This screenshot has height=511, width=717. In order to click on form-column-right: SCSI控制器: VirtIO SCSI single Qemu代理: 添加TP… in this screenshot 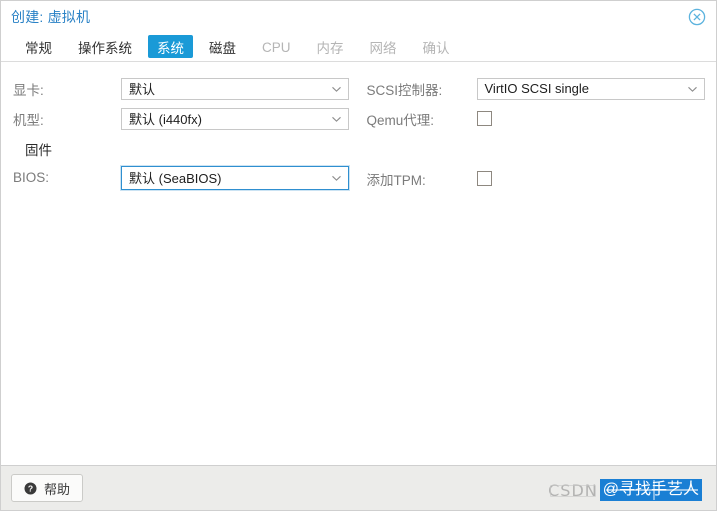, I will do `click(538, 134)`.